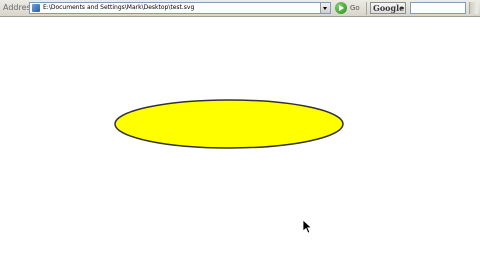 The height and width of the screenshot is (270, 480). I want to click on yellow-ellipse, so click(229, 124).